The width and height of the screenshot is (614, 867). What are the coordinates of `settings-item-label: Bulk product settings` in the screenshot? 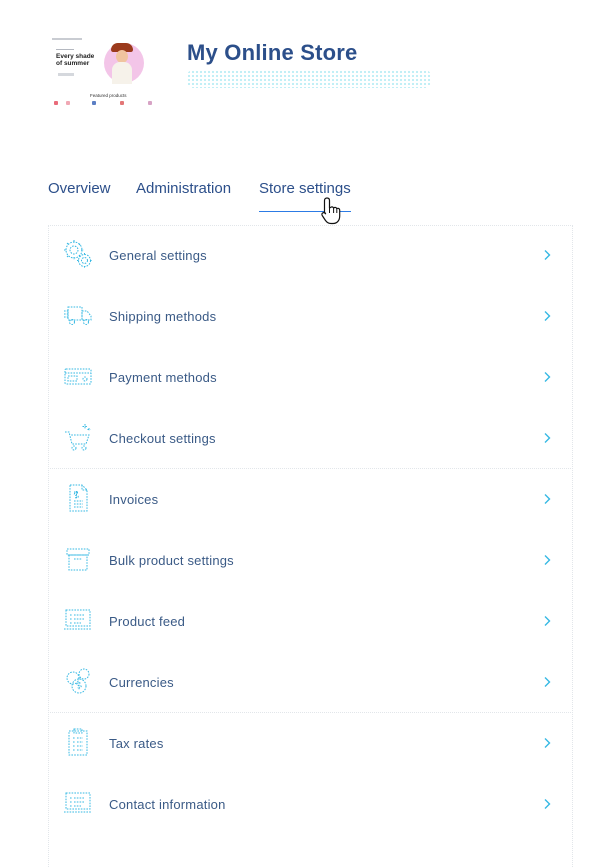 It's located at (171, 560).